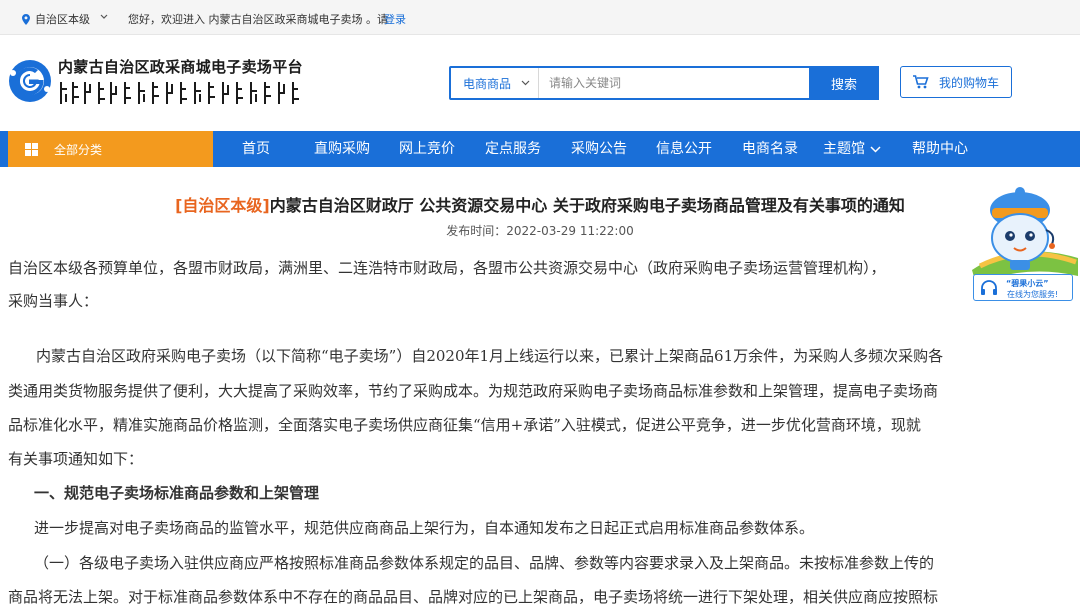  I want to click on search-input, so click(674, 83).